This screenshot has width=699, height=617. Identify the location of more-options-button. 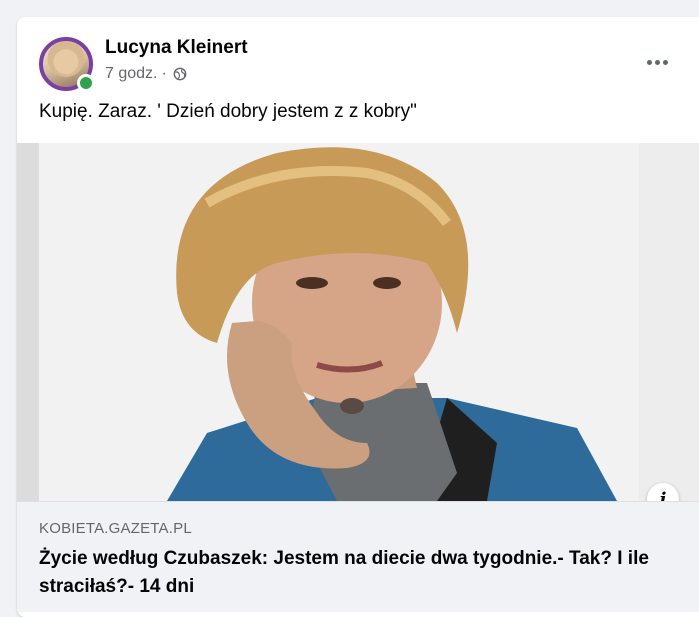
(657, 62).